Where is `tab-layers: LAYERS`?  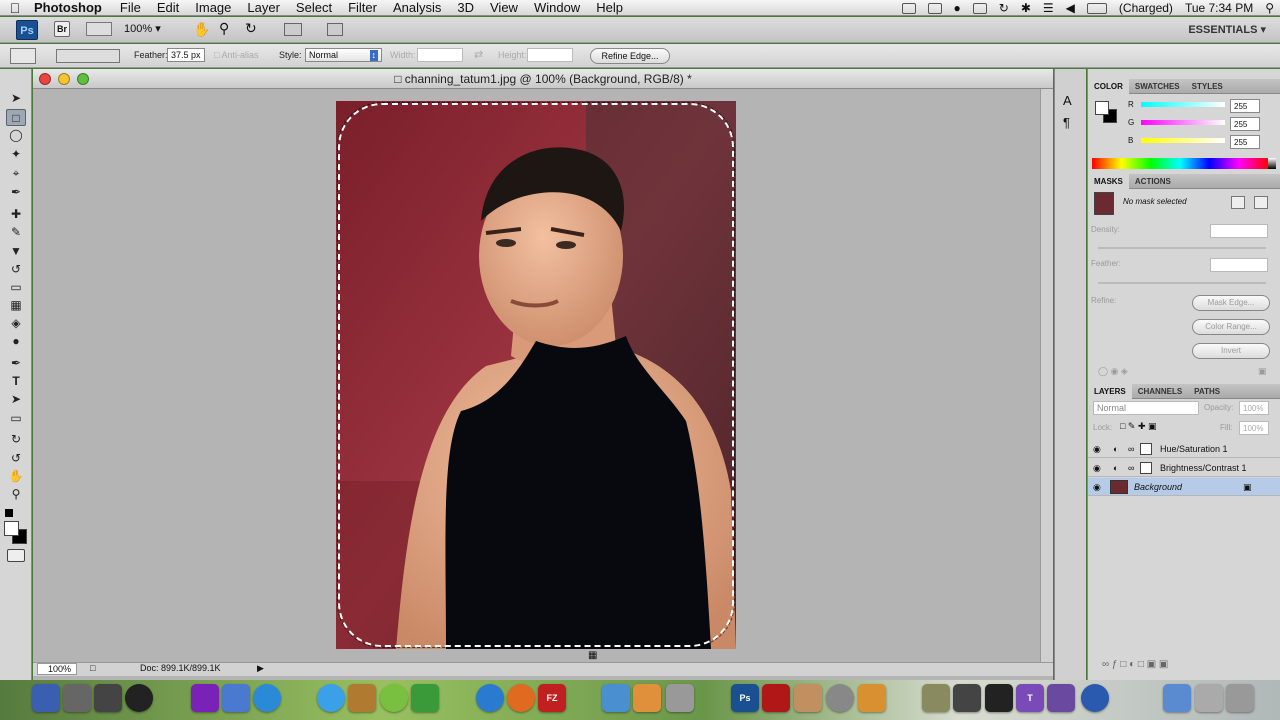 tab-layers: LAYERS is located at coordinates (1110, 391).